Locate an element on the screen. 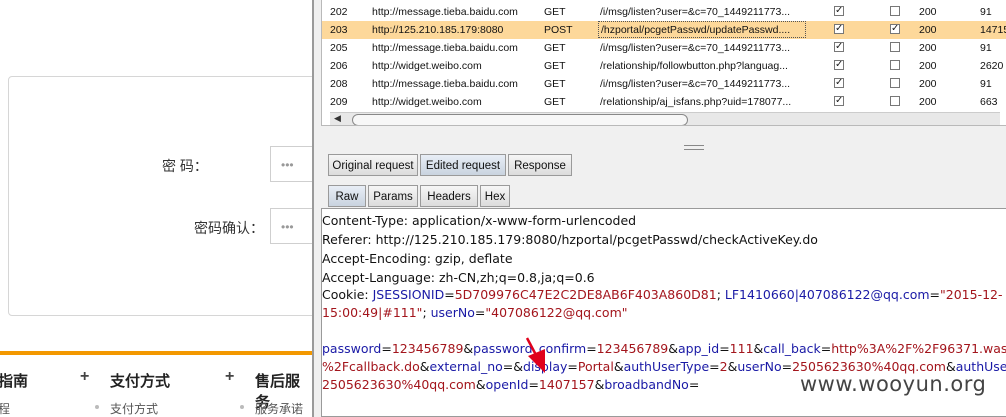 The height and width of the screenshot is (417, 1006). scrollbar-thumb is located at coordinates (520, 119).